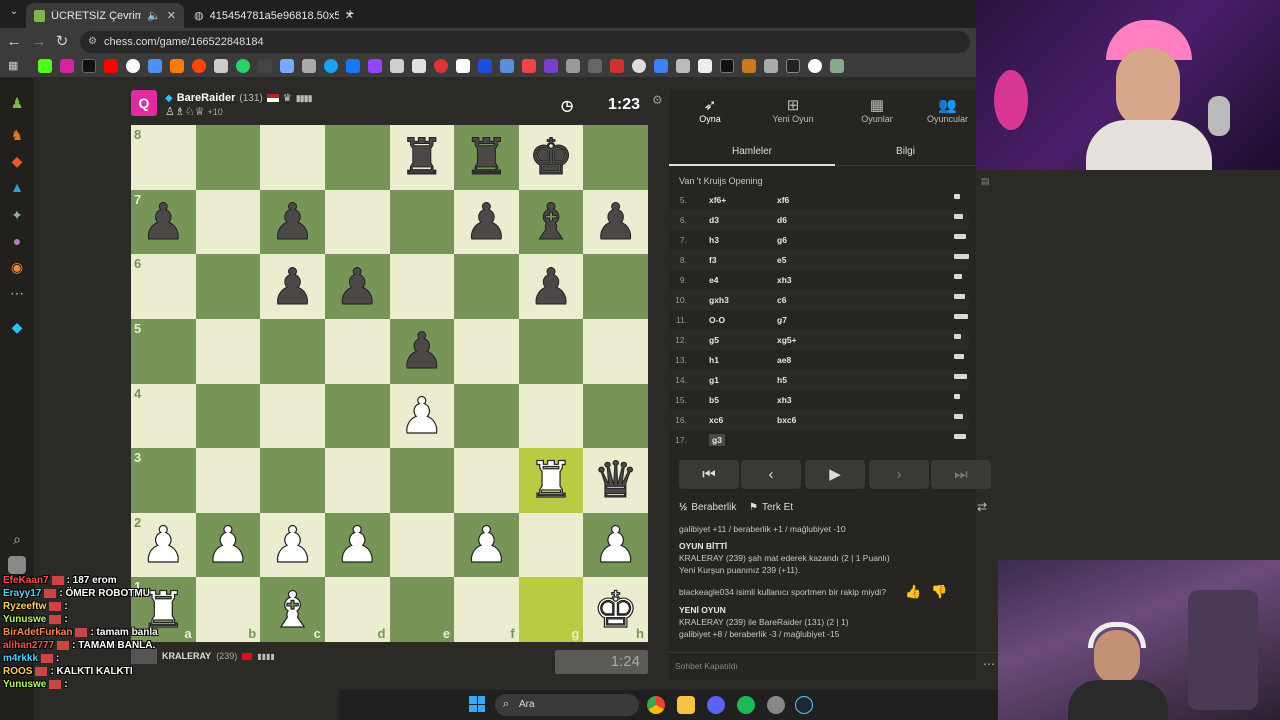 Image resolution: width=1280 pixels, height=720 pixels. I want to click on new-tab-button: +, so click(350, 13).